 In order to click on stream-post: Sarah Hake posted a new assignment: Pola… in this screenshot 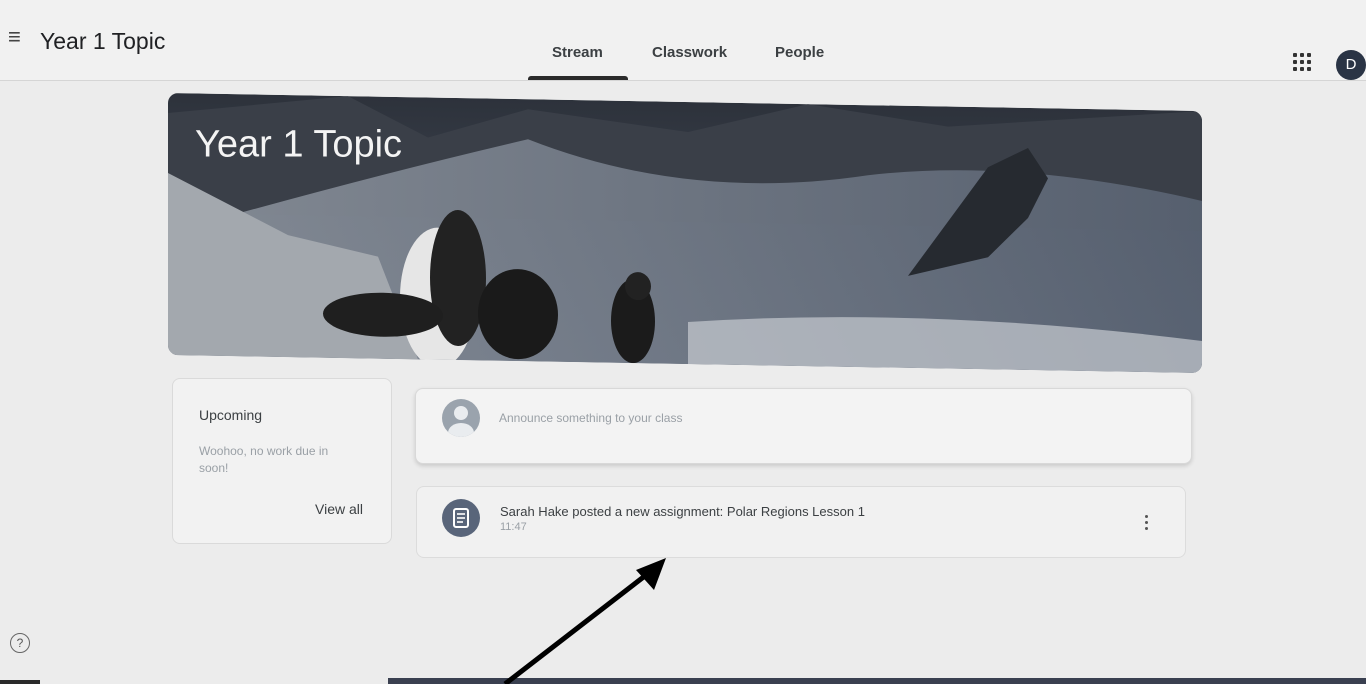, I will do `click(801, 522)`.